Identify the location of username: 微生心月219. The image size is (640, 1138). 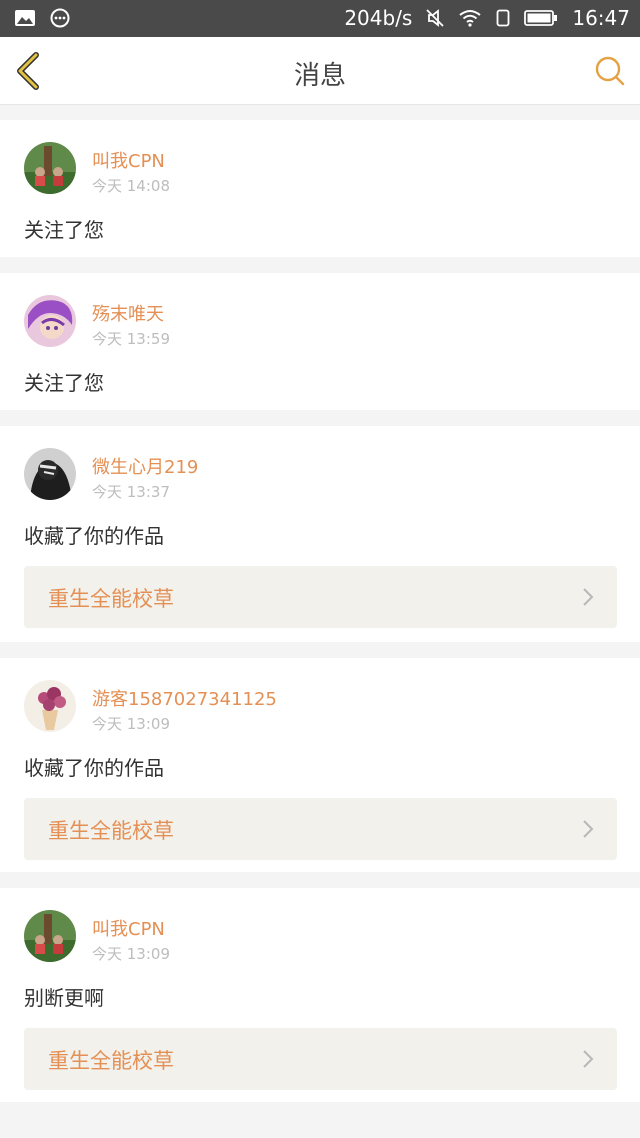
(145, 466).